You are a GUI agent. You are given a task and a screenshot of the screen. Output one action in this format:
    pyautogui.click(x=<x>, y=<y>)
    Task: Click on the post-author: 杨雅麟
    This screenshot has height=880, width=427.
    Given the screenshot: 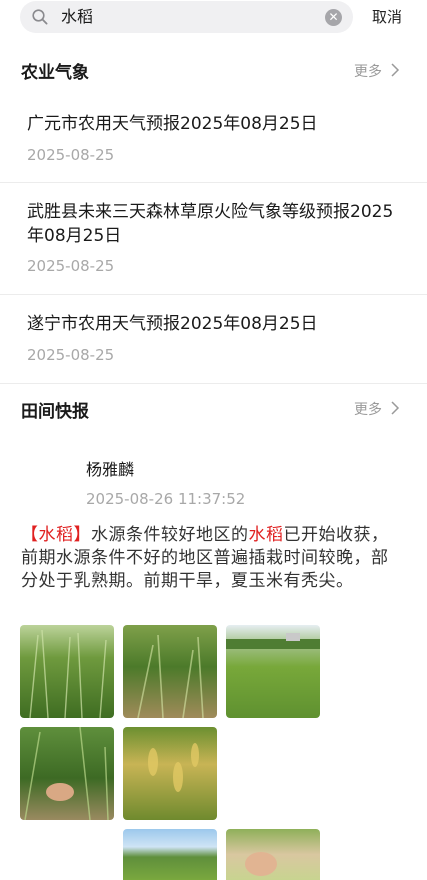 What is the action you would take?
    pyautogui.click(x=110, y=469)
    